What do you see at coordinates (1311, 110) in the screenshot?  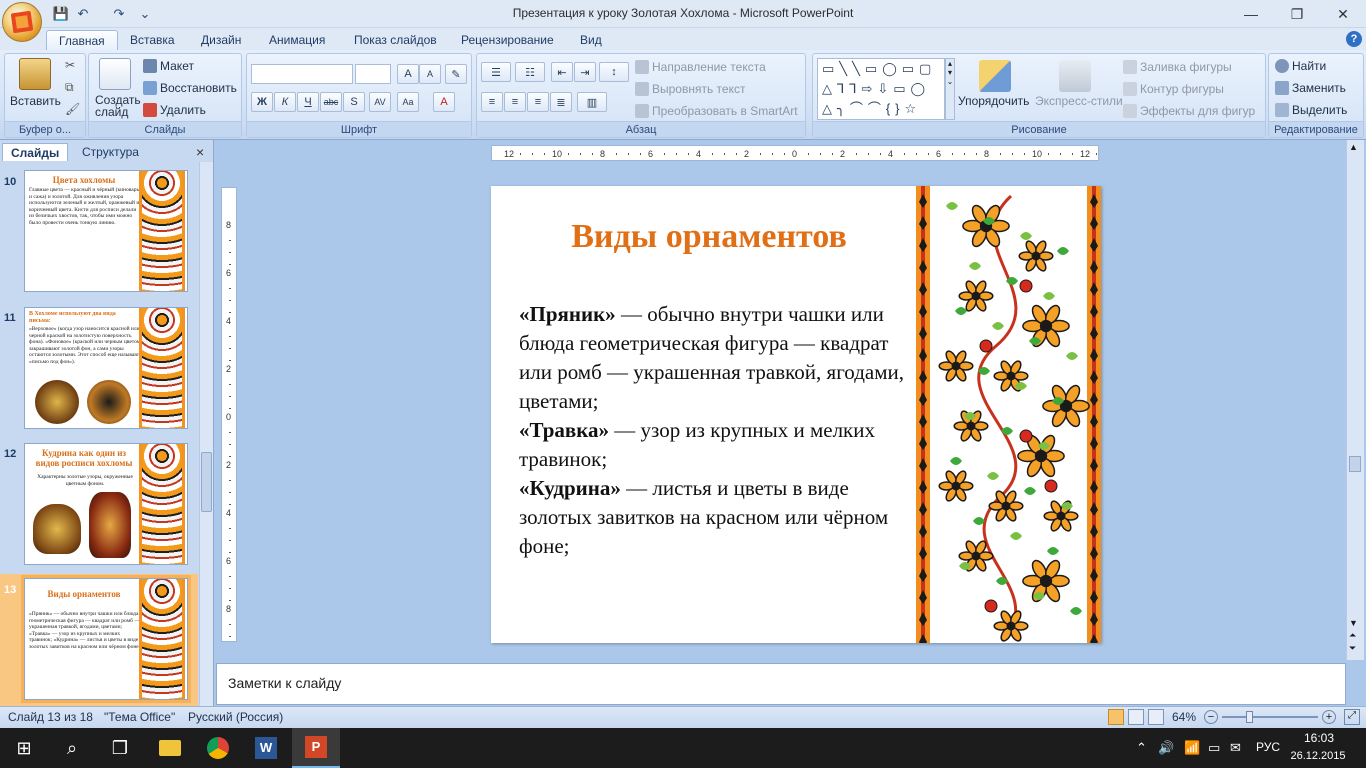 I see `select-button: Выделить` at bounding box center [1311, 110].